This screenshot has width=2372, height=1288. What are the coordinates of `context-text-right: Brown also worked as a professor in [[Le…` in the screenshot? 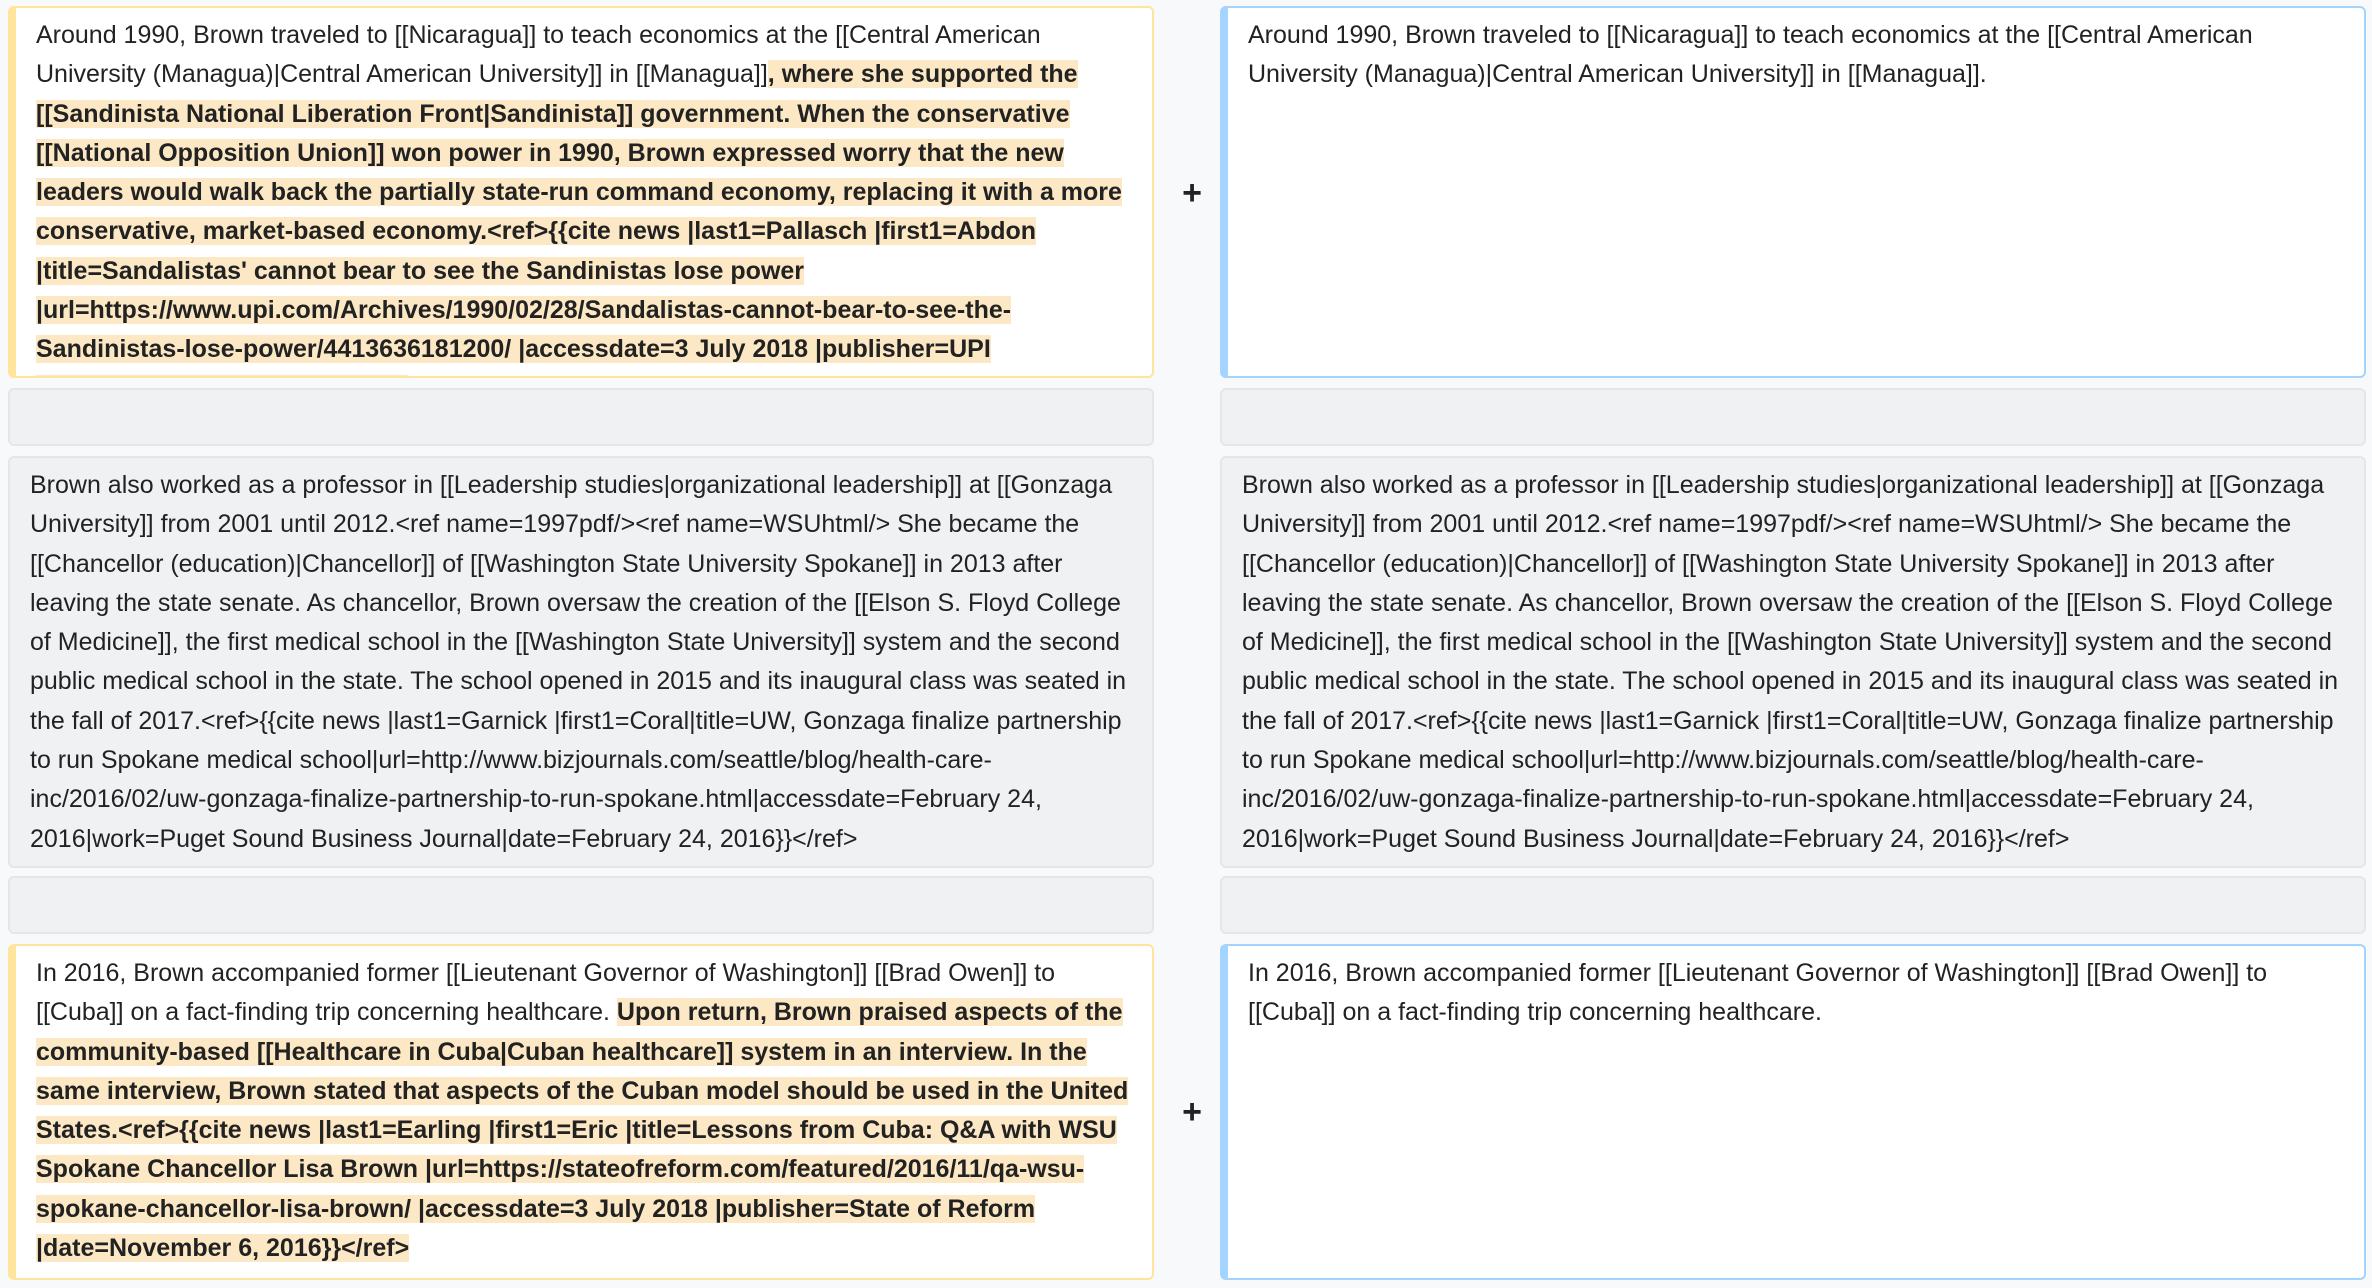 It's located at (1790, 662).